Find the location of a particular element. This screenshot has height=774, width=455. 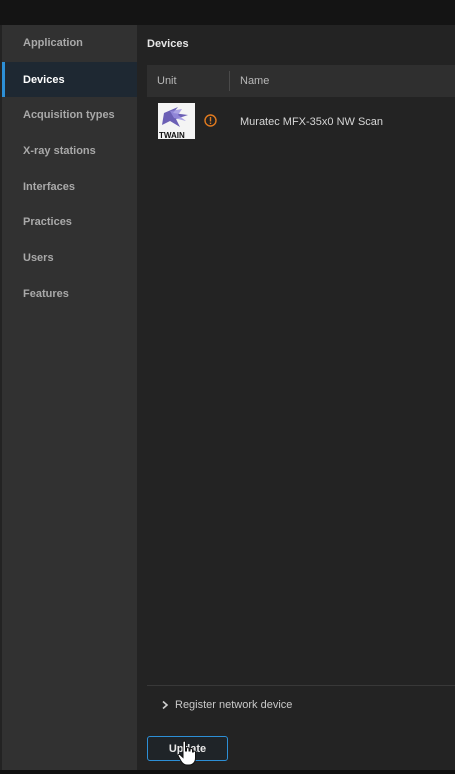

hand-cursor-icon is located at coordinates (186, 753).